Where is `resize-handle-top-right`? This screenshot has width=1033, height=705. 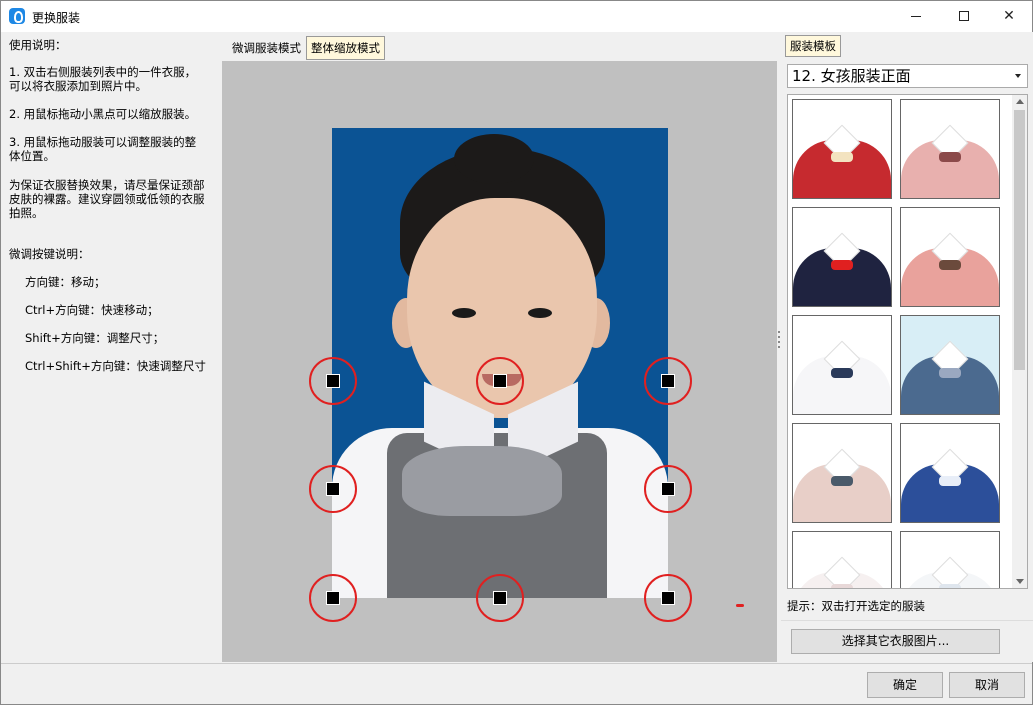
resize-handle-top-right is located at coordinates (668, 381).